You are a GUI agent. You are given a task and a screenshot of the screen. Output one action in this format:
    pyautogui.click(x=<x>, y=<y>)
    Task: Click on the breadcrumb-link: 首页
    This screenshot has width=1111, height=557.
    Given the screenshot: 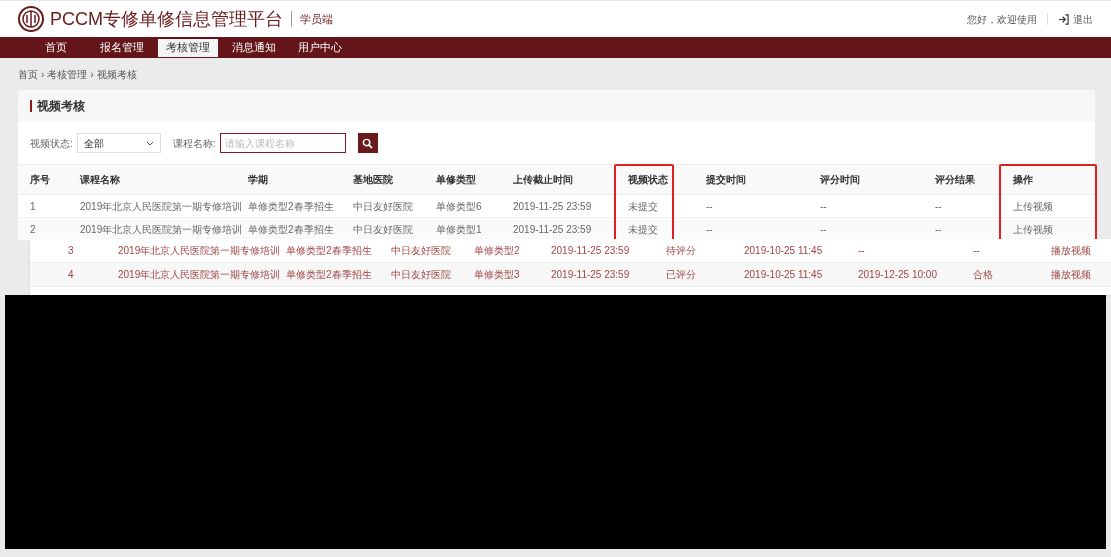 What is the action you would take?
    pyautogui.click(x=28, y=74)
    